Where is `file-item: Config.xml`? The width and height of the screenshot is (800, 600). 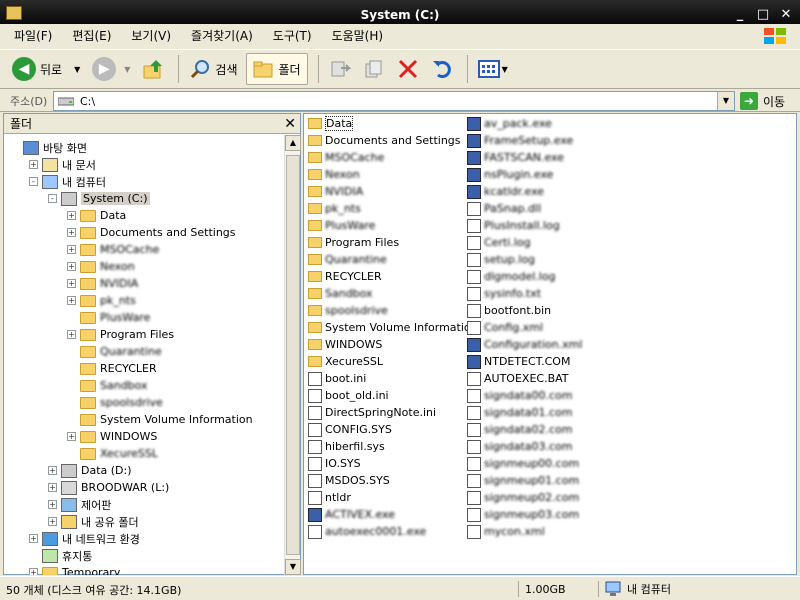 file-item: Config.xml is located at coordinates (505, 327).